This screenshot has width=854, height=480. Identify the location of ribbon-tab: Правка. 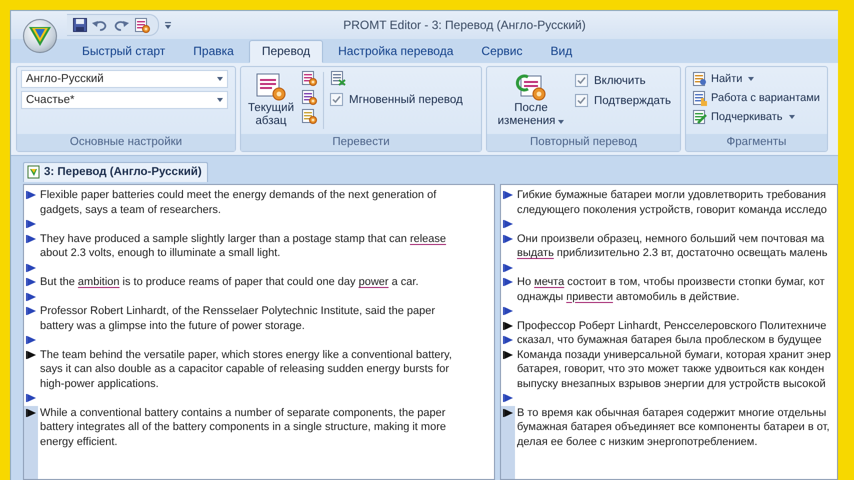
(213, 51).